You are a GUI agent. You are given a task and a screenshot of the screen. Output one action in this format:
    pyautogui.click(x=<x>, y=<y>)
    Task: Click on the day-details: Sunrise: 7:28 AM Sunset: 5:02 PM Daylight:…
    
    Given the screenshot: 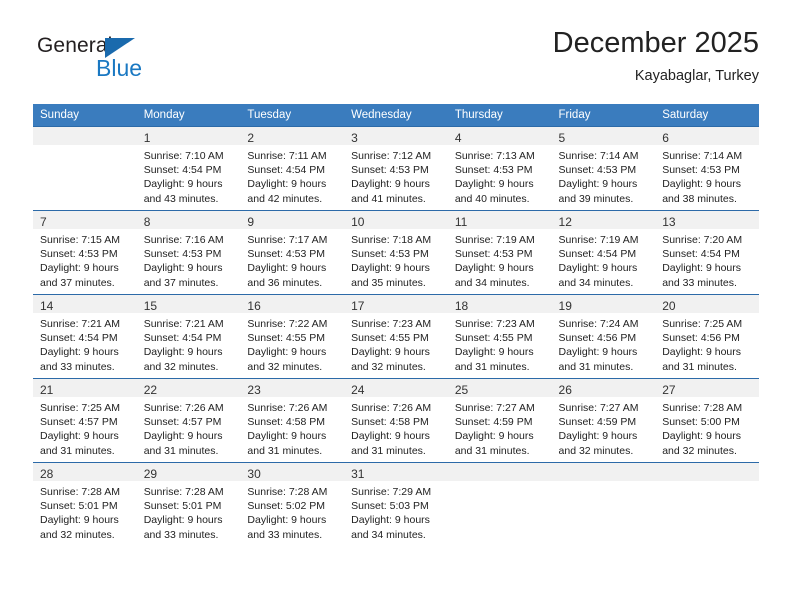 What is the action you would take?
    pyautogui.click(x=292, y=511)
    